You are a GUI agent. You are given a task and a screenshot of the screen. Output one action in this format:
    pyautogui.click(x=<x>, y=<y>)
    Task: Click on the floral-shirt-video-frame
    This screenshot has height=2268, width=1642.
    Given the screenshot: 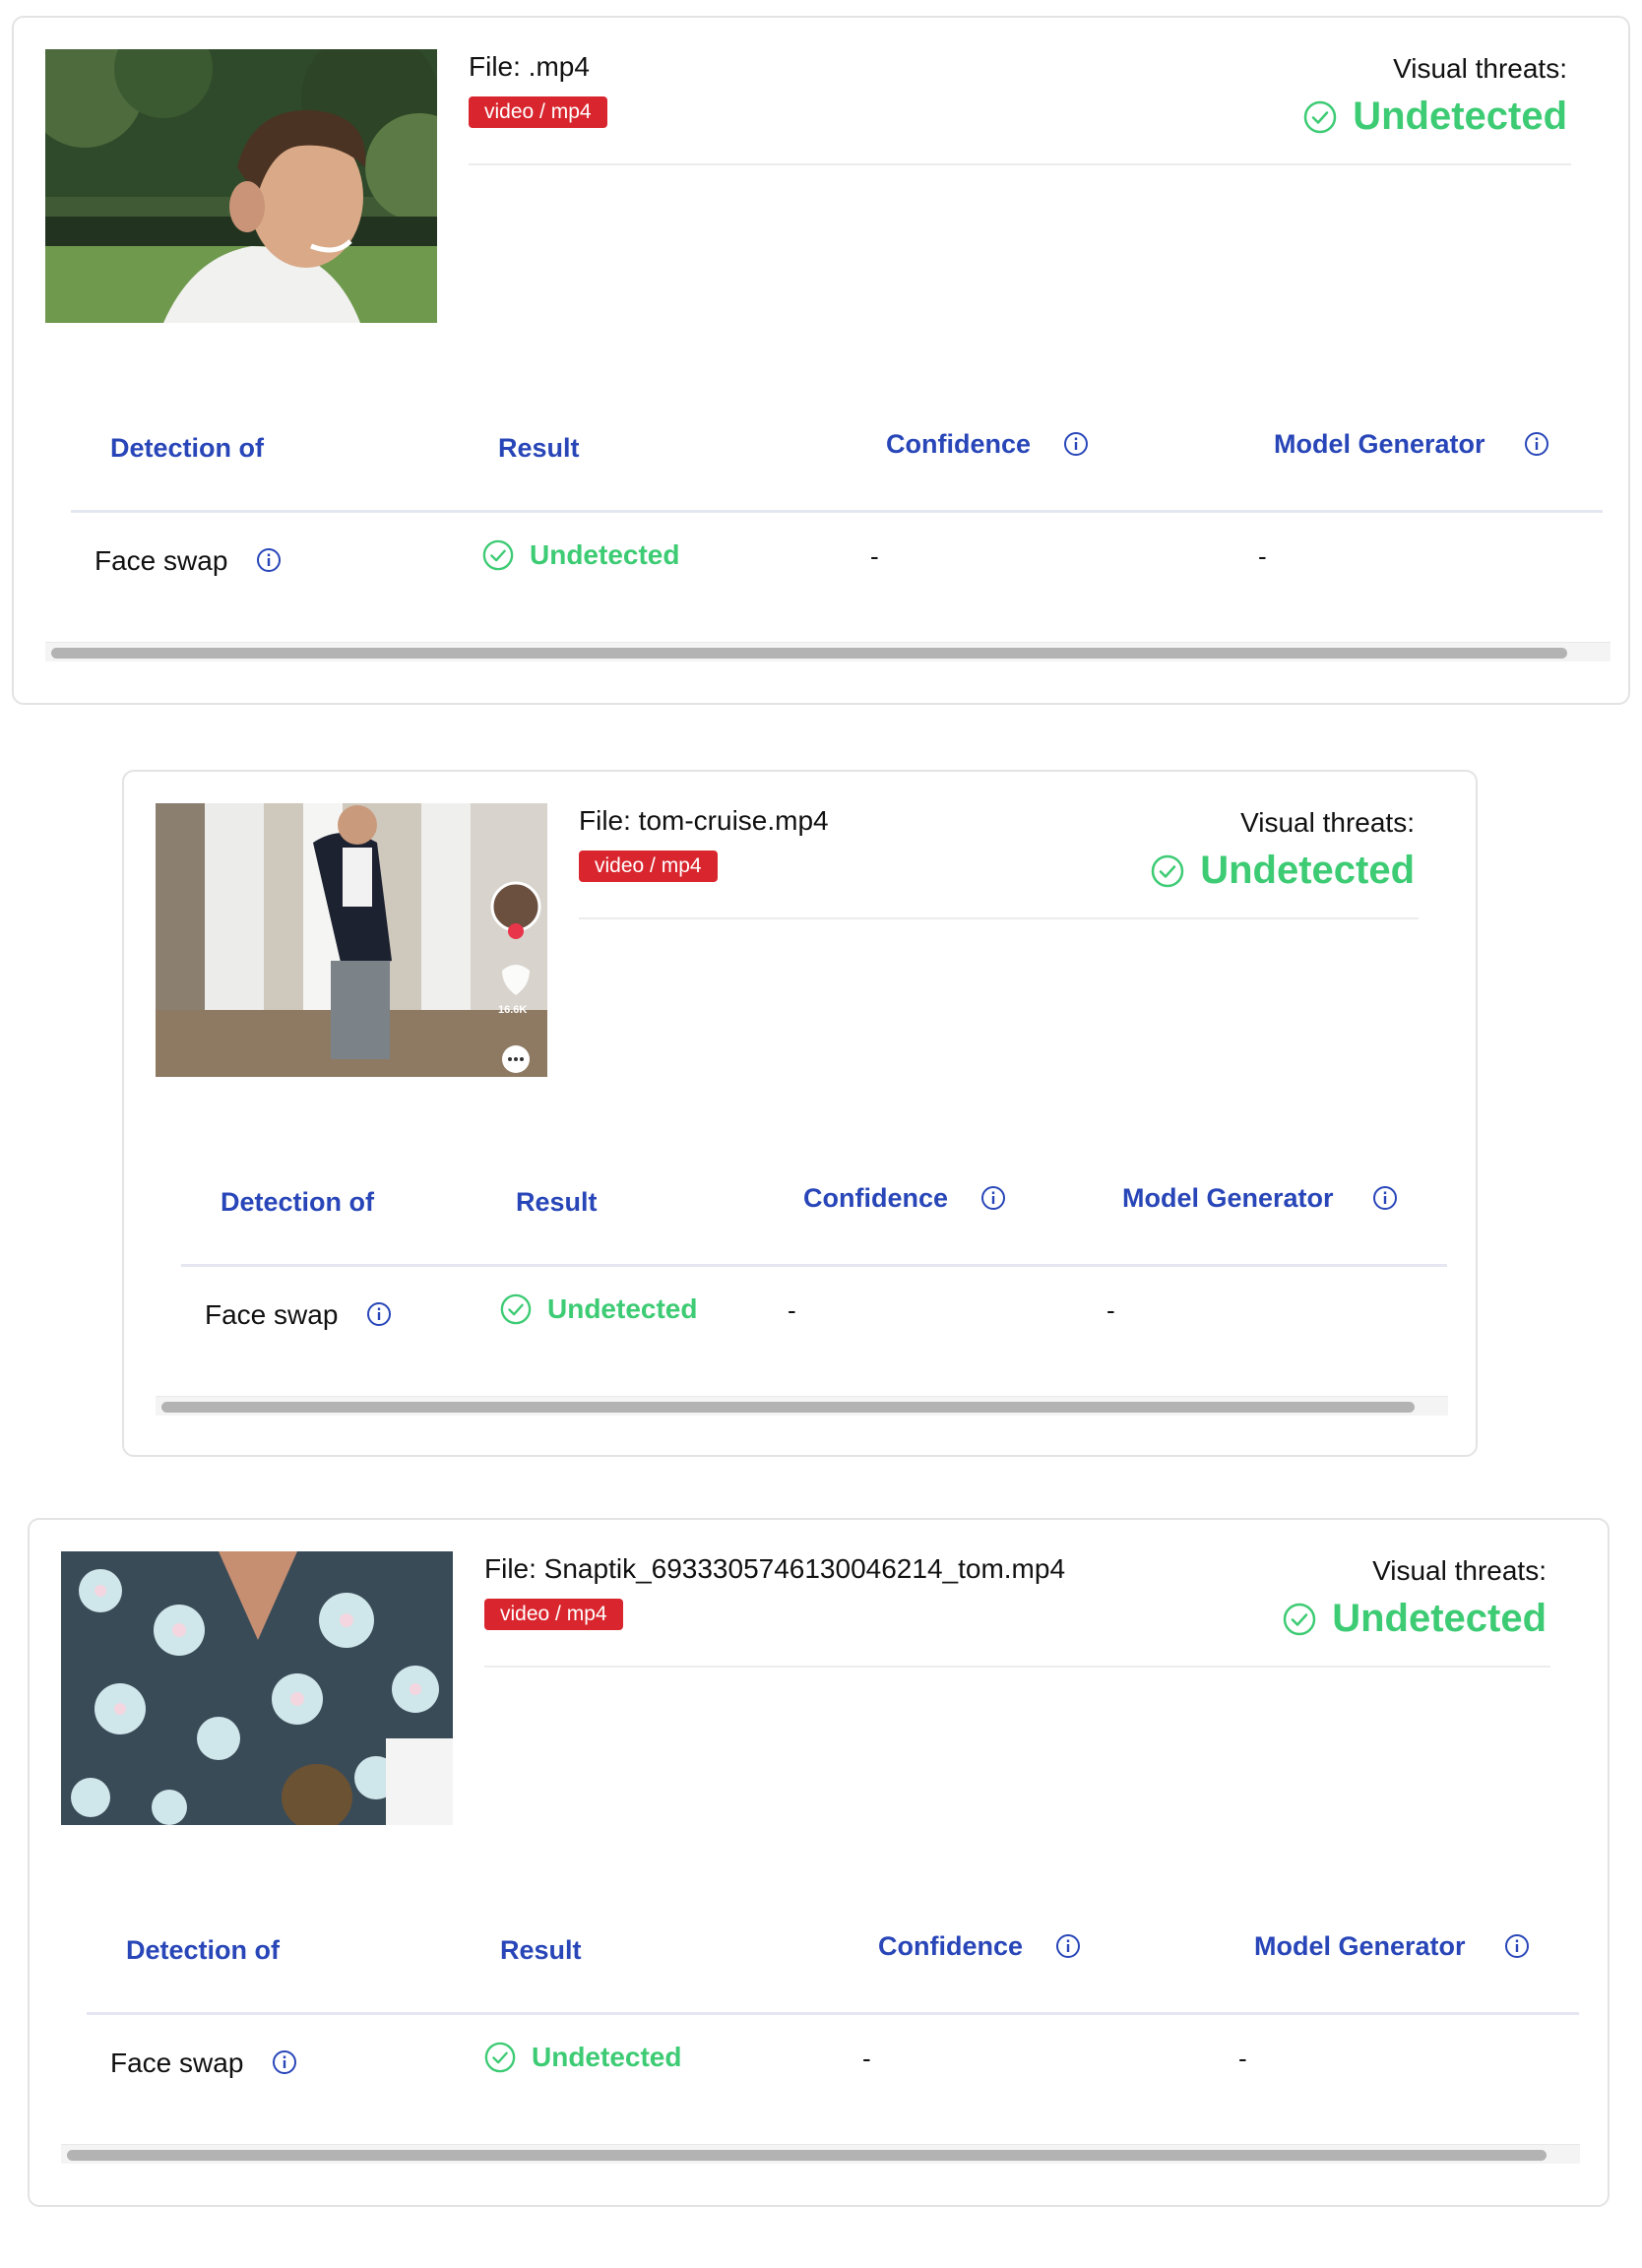 What is the action you would take?
    pyautogui.click(x=257, y=1688)
    